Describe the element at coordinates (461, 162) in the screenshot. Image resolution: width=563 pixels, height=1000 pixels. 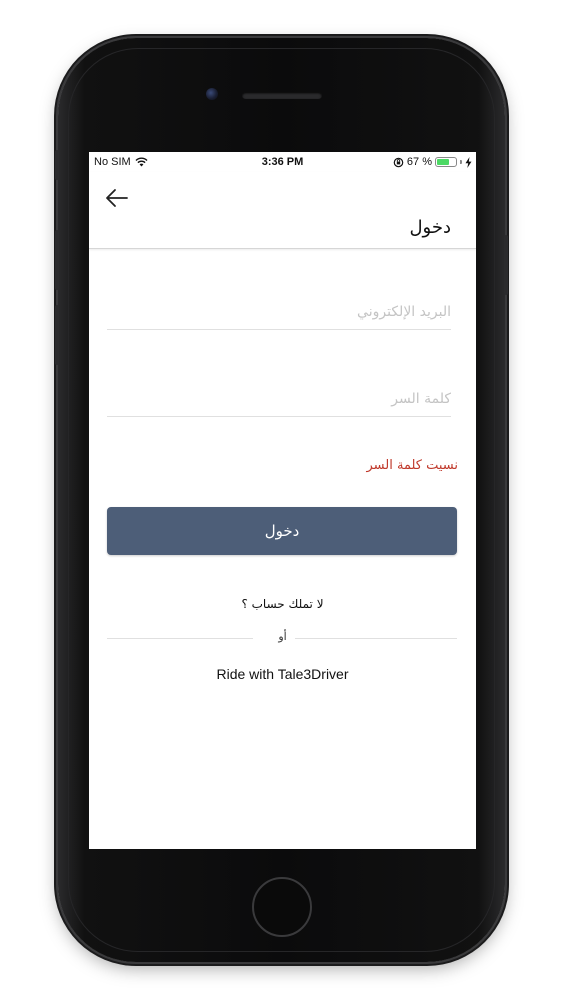
I see `battery-cap` at that location.